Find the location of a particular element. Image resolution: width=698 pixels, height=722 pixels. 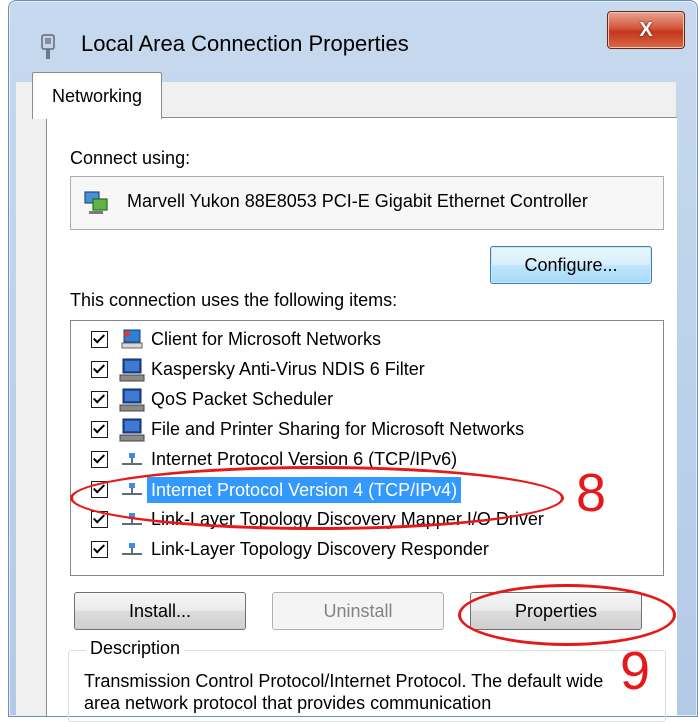

tab-label: Networking is located at coordinates (97, 95).